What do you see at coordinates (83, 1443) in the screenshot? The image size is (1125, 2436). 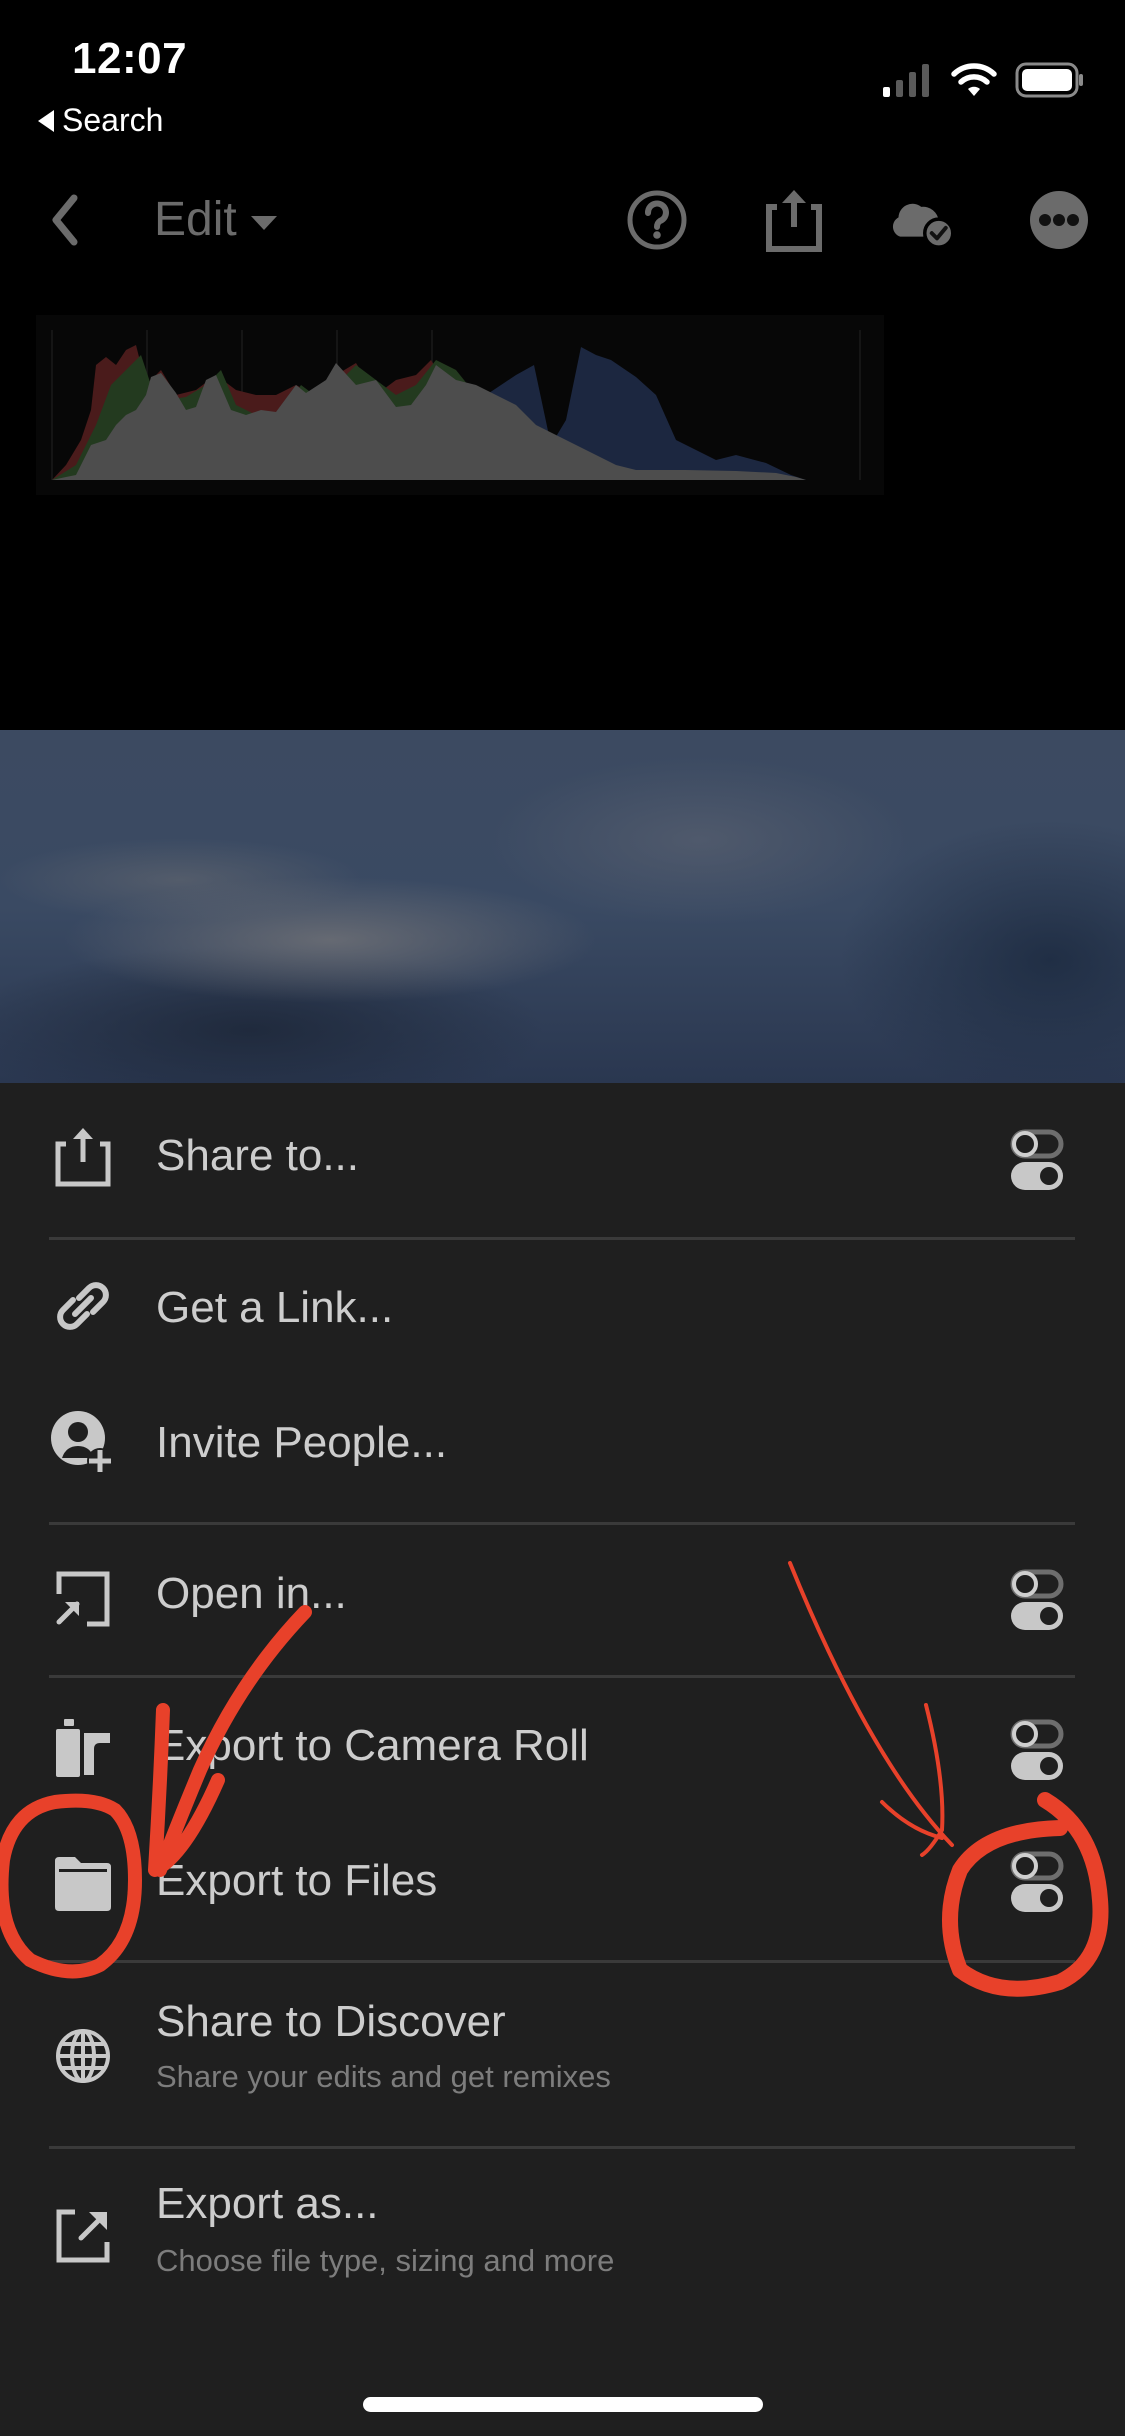 I see `invite-person-icon` at bounding box center [83, 1443].